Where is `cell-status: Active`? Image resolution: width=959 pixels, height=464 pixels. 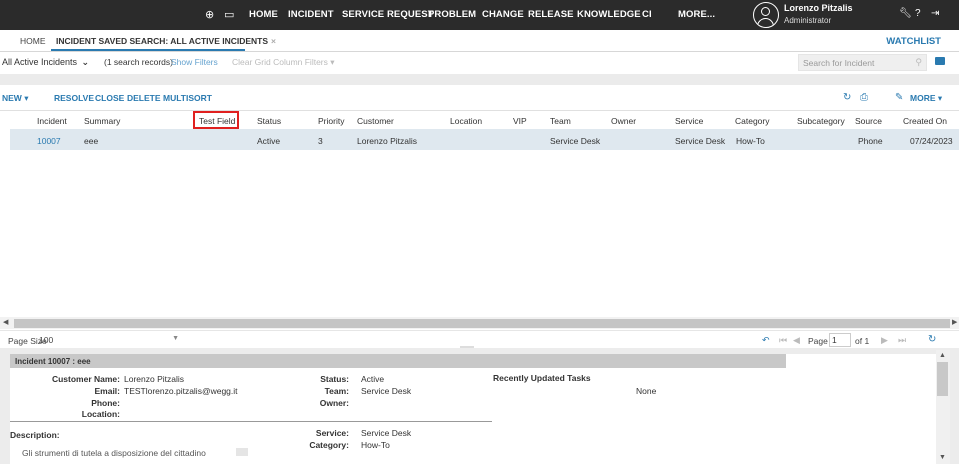
cell-status: Active is located at coordinates (269, 141).